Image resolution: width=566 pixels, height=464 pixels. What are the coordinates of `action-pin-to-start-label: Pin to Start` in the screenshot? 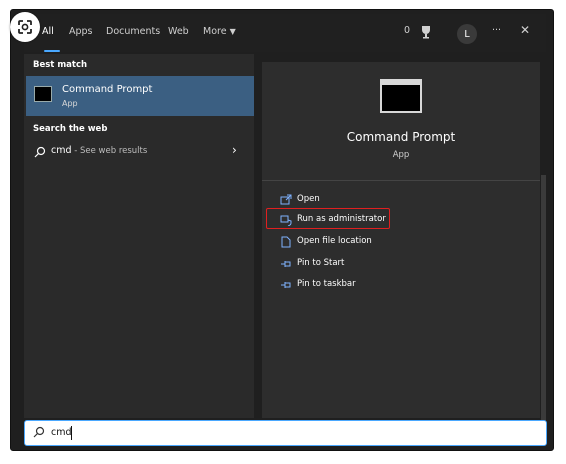 It's located at (321, 263).